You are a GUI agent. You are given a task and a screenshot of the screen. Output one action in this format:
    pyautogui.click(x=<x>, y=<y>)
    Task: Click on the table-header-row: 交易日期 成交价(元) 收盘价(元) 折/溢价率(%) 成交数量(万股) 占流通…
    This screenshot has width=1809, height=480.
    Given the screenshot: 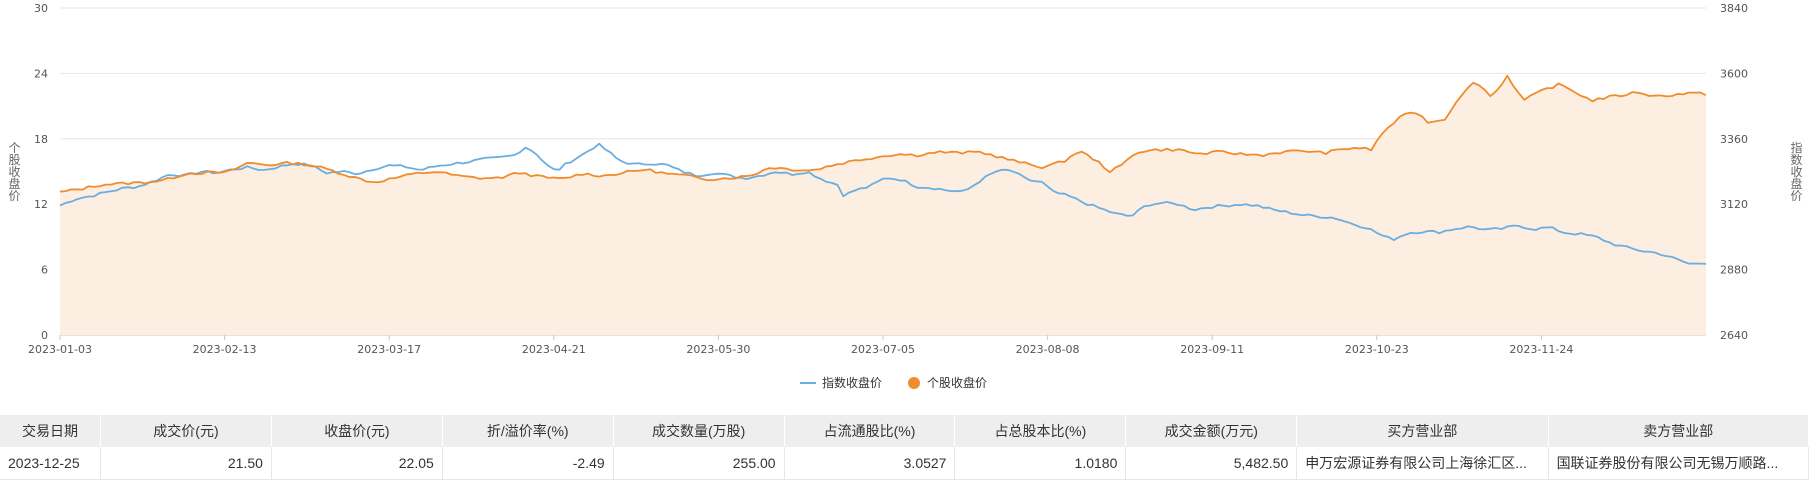 What is the action you would take?
    pyautogui.click(x=904, y=431)
    